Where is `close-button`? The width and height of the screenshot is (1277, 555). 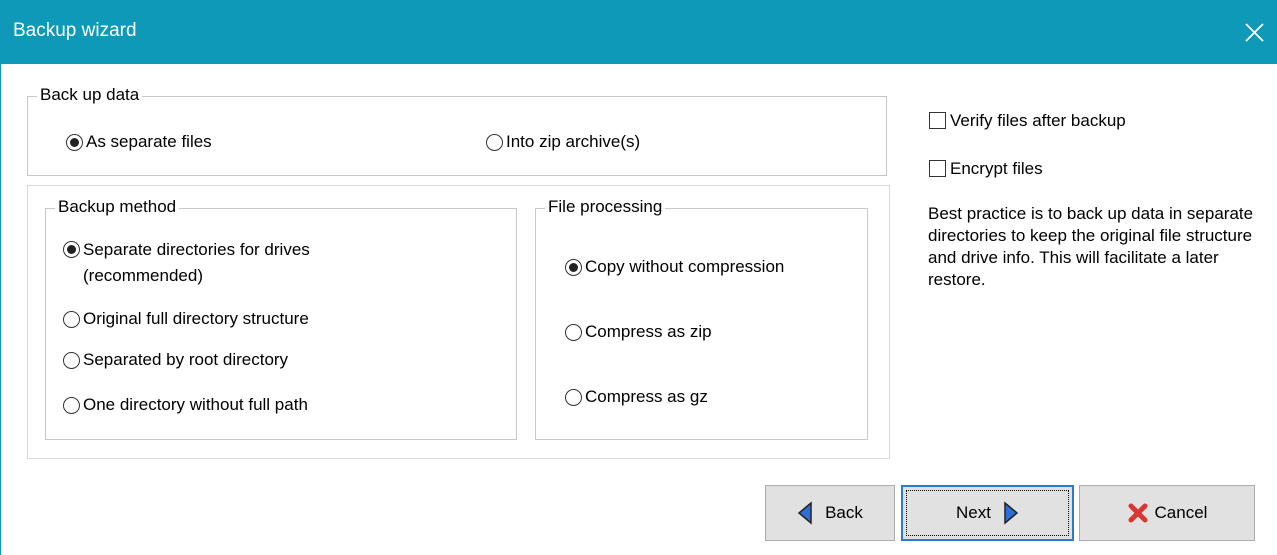
close-button is located at coordinates (1254, 32).